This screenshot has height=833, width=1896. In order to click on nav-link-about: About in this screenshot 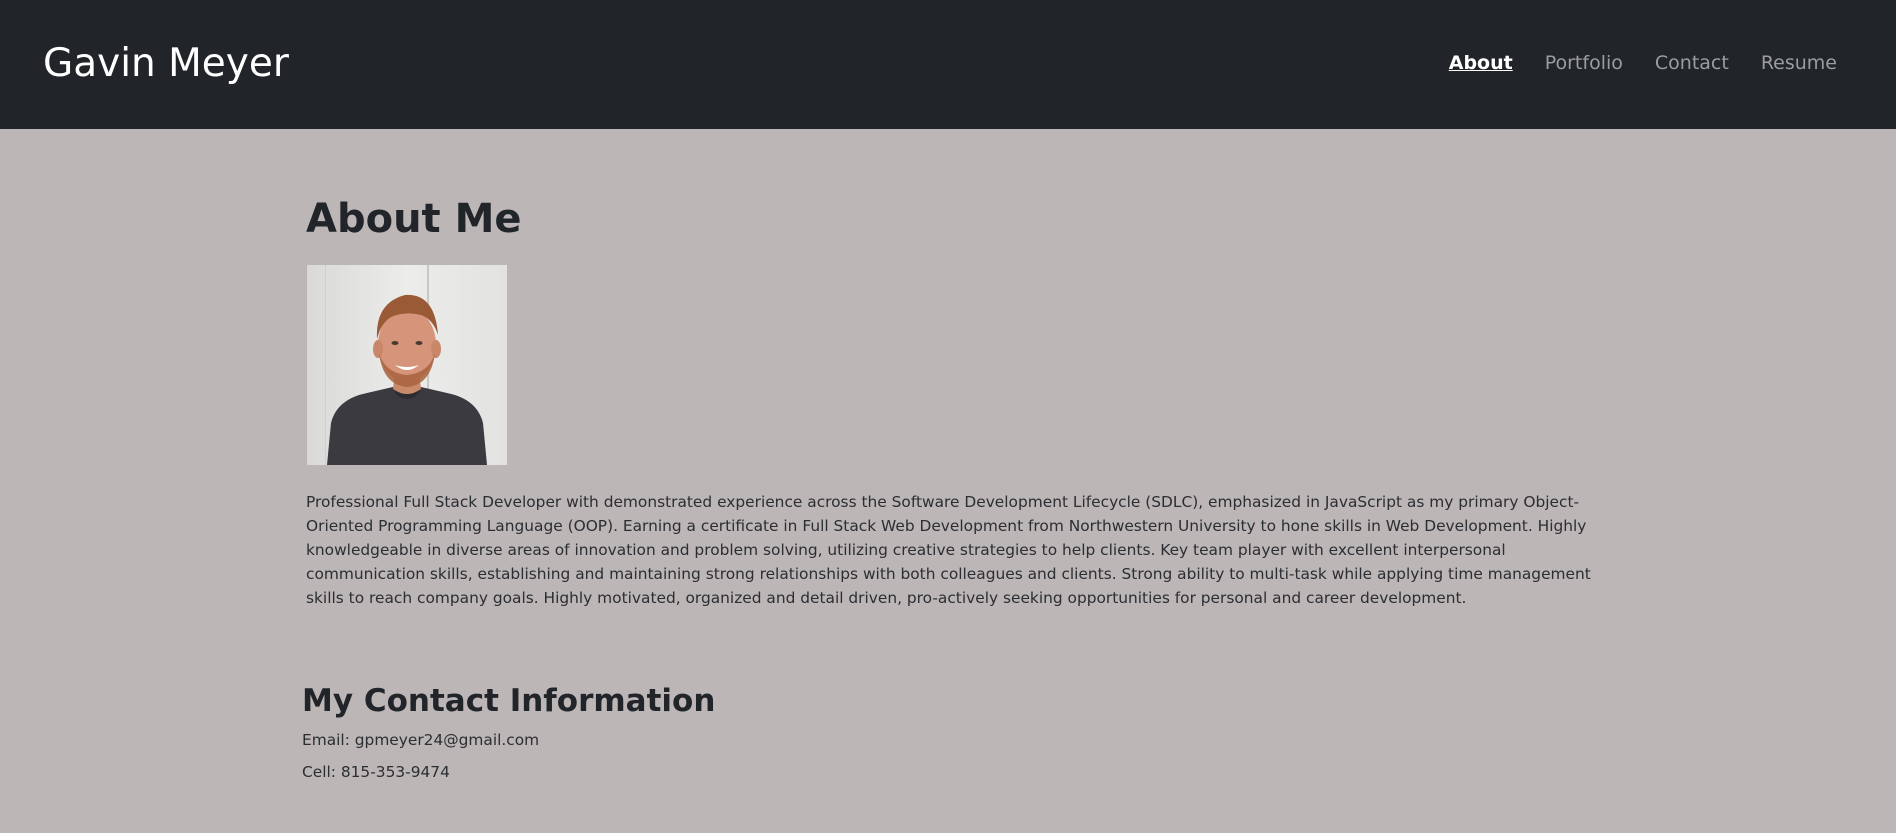, I will do `click(1481, 63)`.